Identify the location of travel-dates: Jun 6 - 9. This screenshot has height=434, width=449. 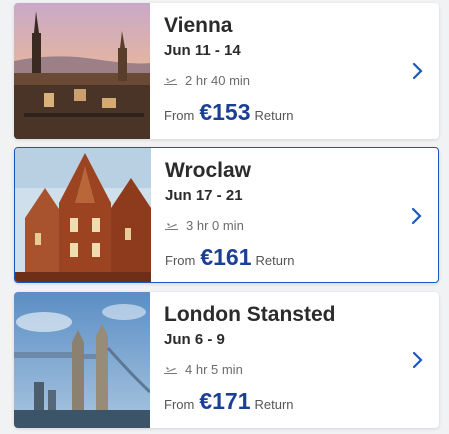
(194, 339).